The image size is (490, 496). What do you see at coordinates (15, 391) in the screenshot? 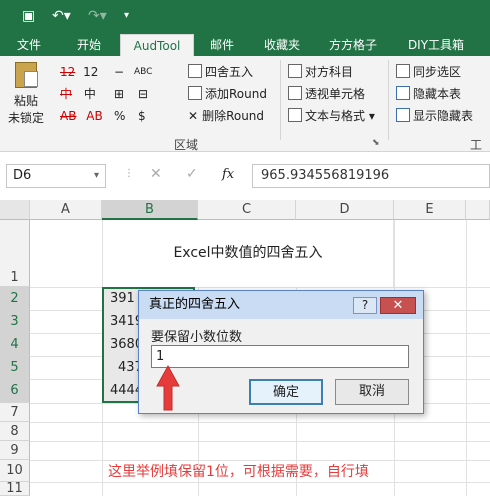
I see `row-header-6: 6` at bounding box center [15, 391].